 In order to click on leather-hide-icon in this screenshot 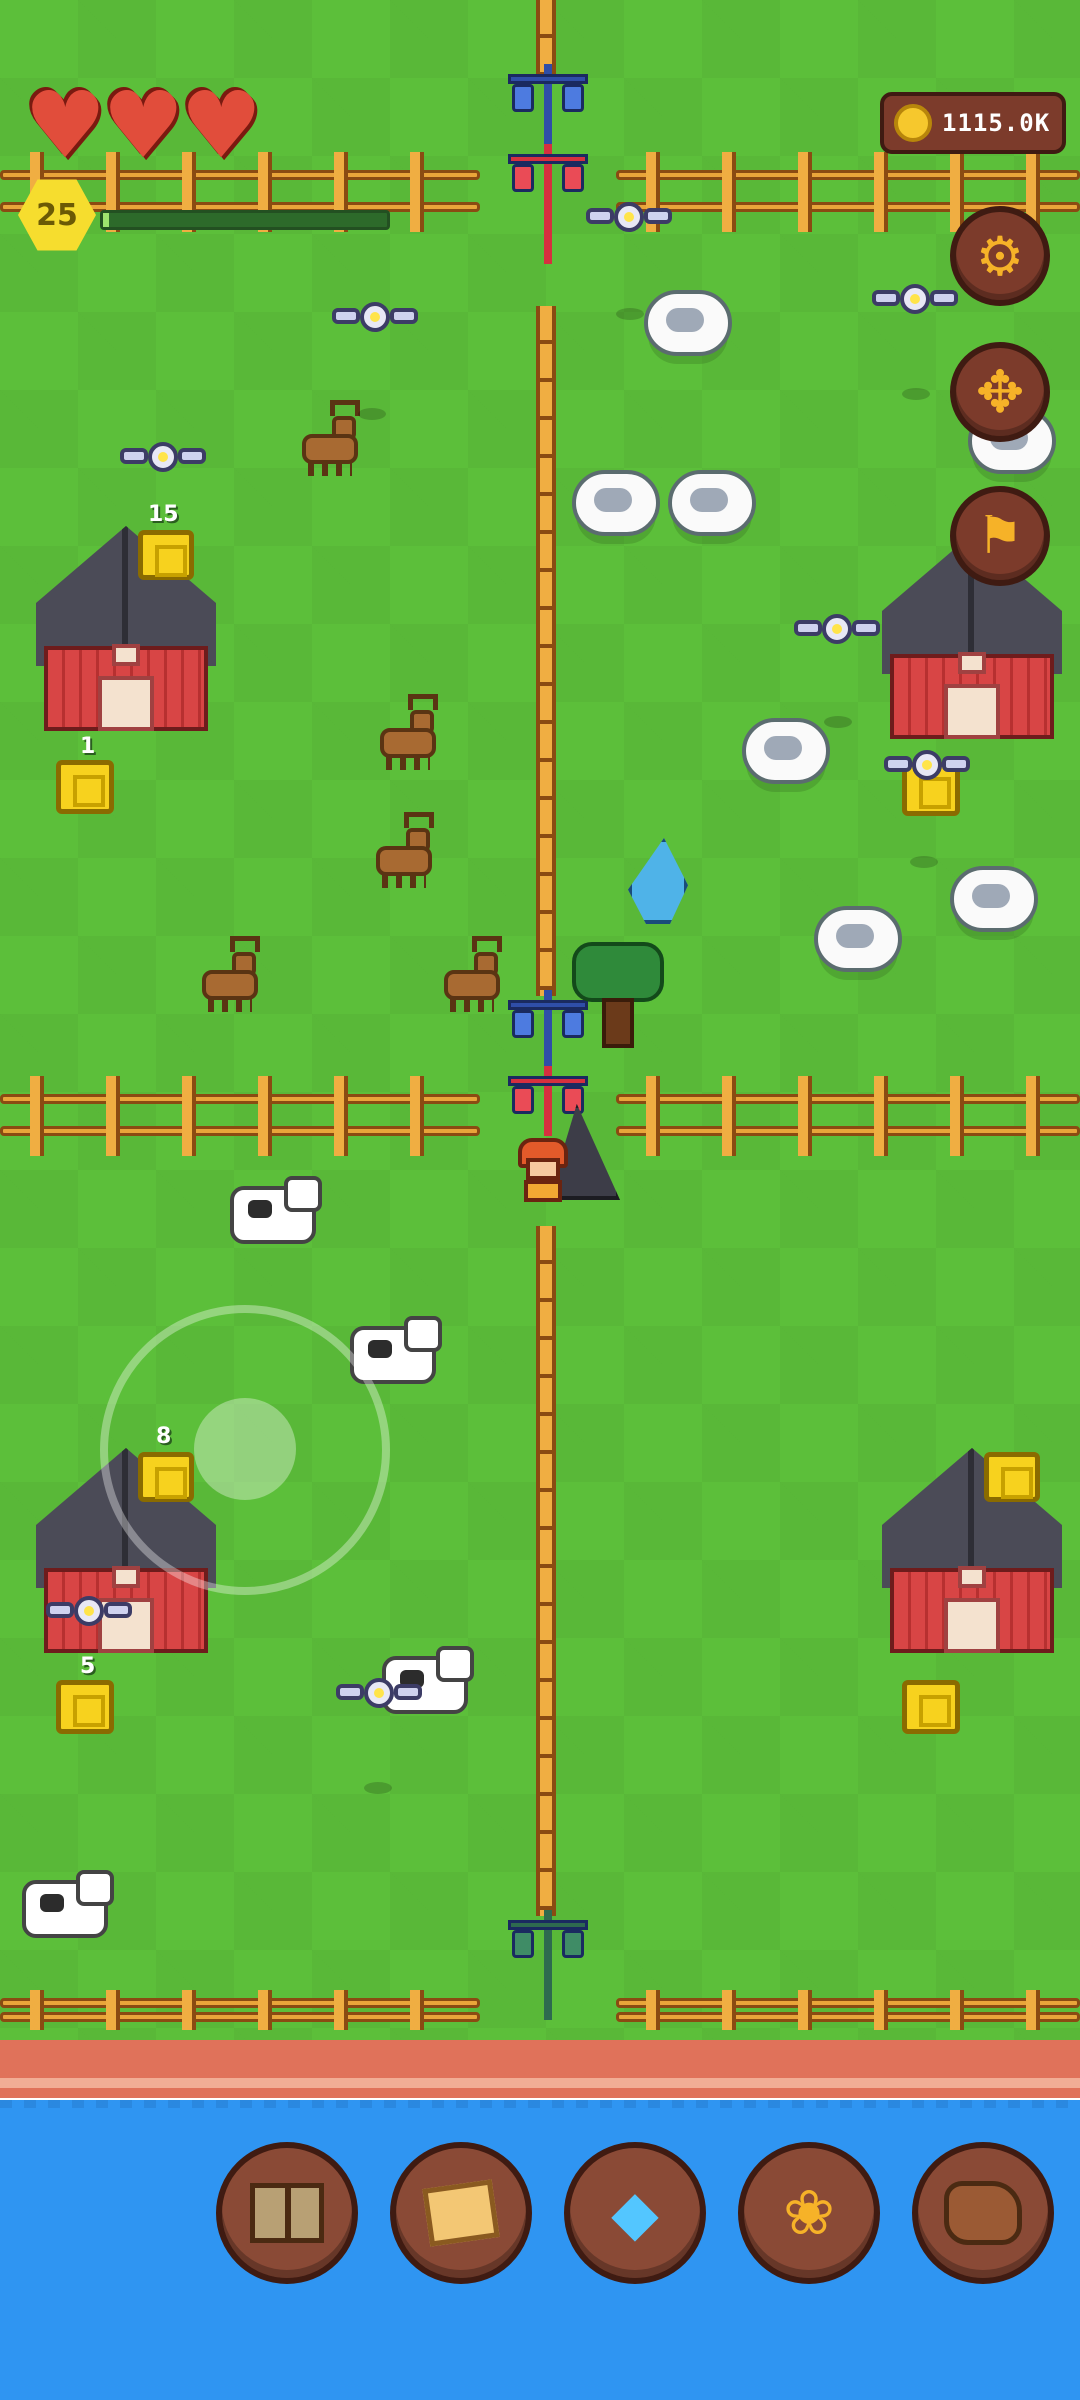, I will do `click(983, 2213)`.